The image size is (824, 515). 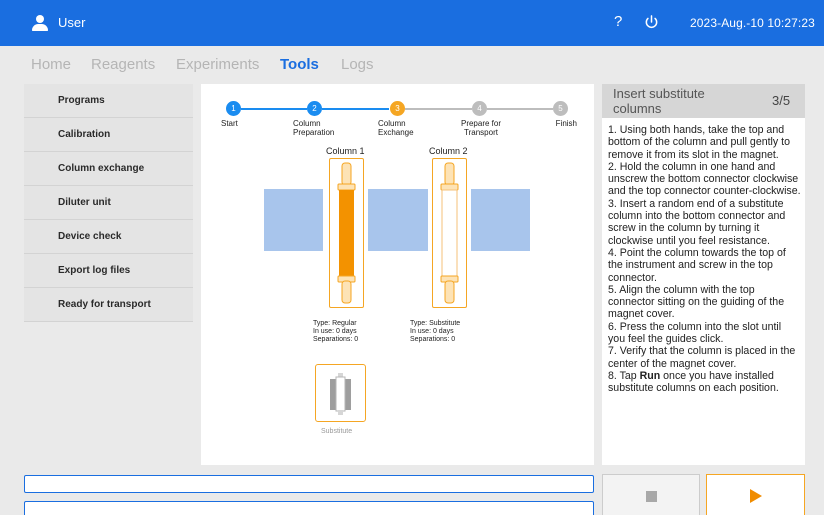 I want to click on substitute-label: Substitute, so click(x=337, y=431).